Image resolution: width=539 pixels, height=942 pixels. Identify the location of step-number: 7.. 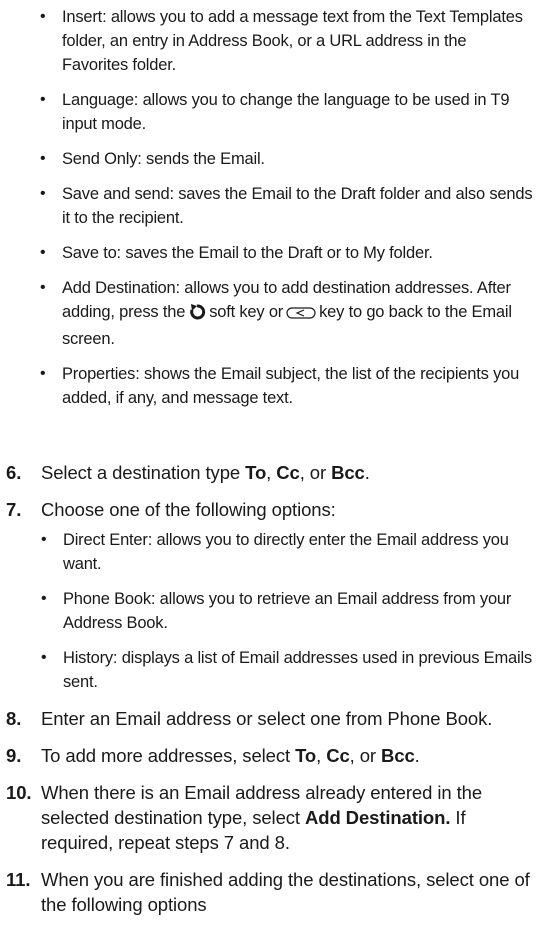
(14, 509).